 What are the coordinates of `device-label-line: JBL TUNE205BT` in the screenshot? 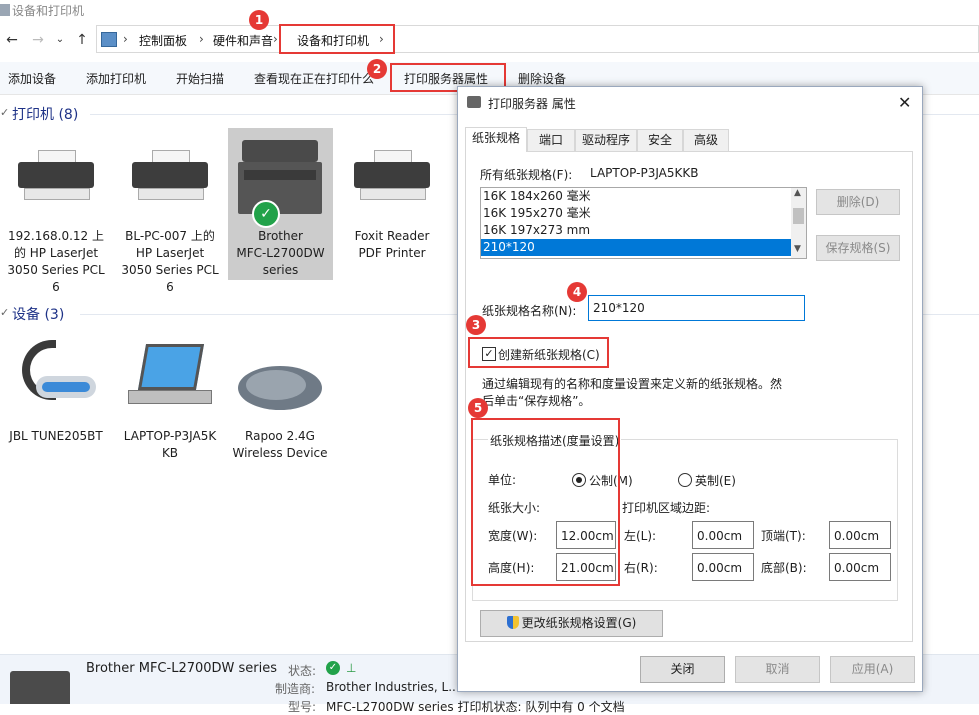 It's located at (56, 436).